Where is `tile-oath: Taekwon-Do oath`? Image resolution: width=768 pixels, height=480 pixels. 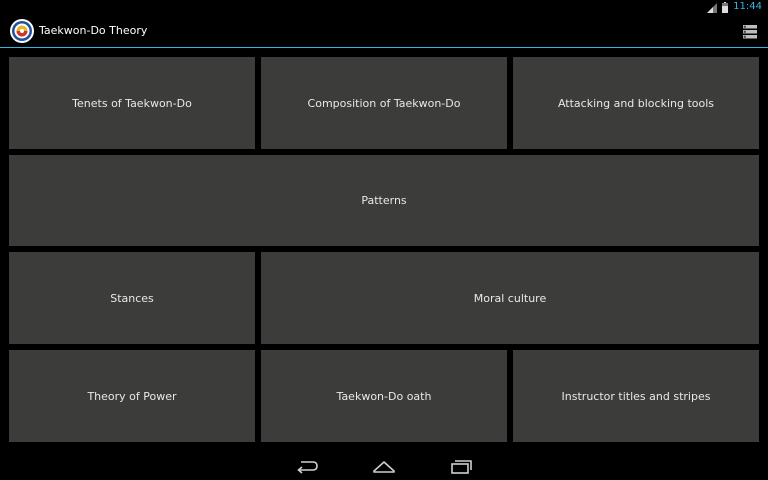 tile-oath: Taekwon-Do oath is located at coordinates (384, 396).